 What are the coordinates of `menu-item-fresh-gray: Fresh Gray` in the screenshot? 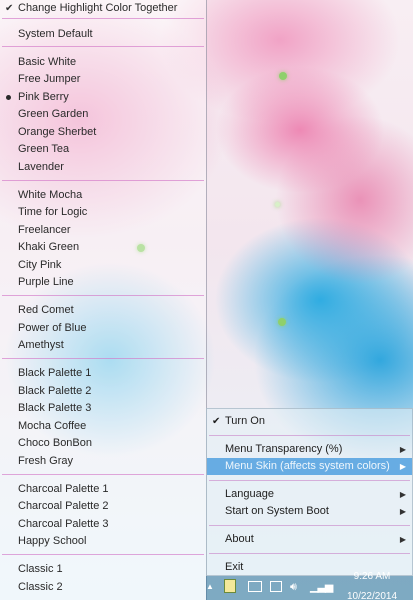 It's located at (103, 461).